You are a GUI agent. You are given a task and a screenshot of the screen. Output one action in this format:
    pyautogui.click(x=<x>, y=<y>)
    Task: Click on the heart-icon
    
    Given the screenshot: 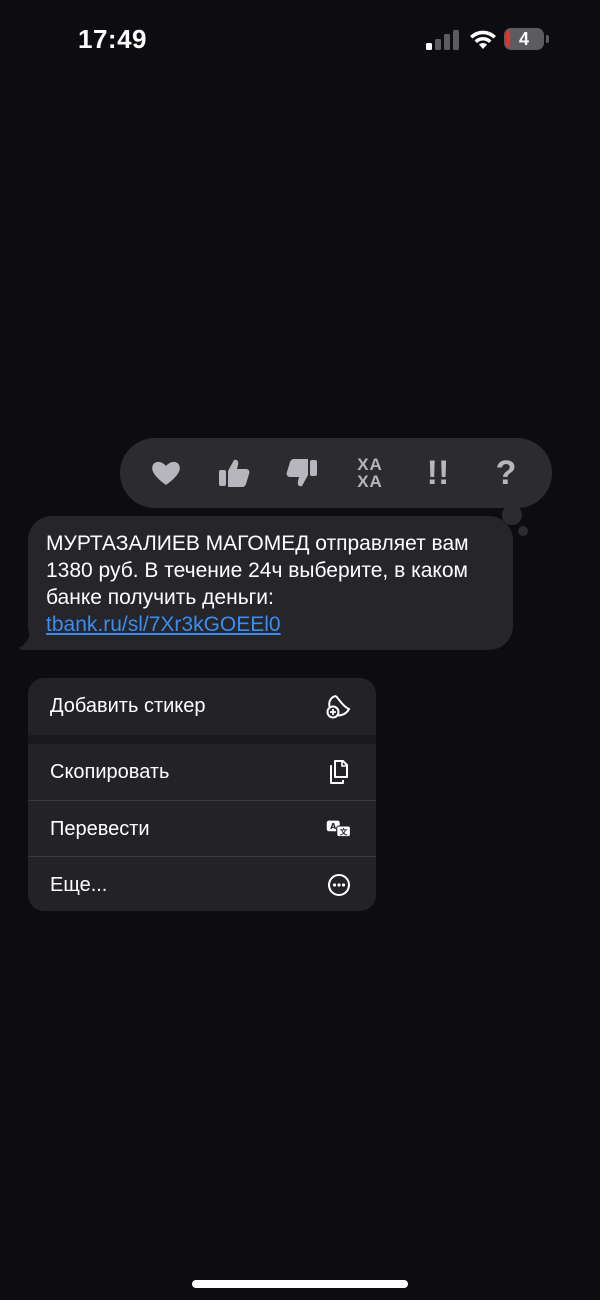 What is the action you would take?
    pyautogui.click(x=166, y=473)
    